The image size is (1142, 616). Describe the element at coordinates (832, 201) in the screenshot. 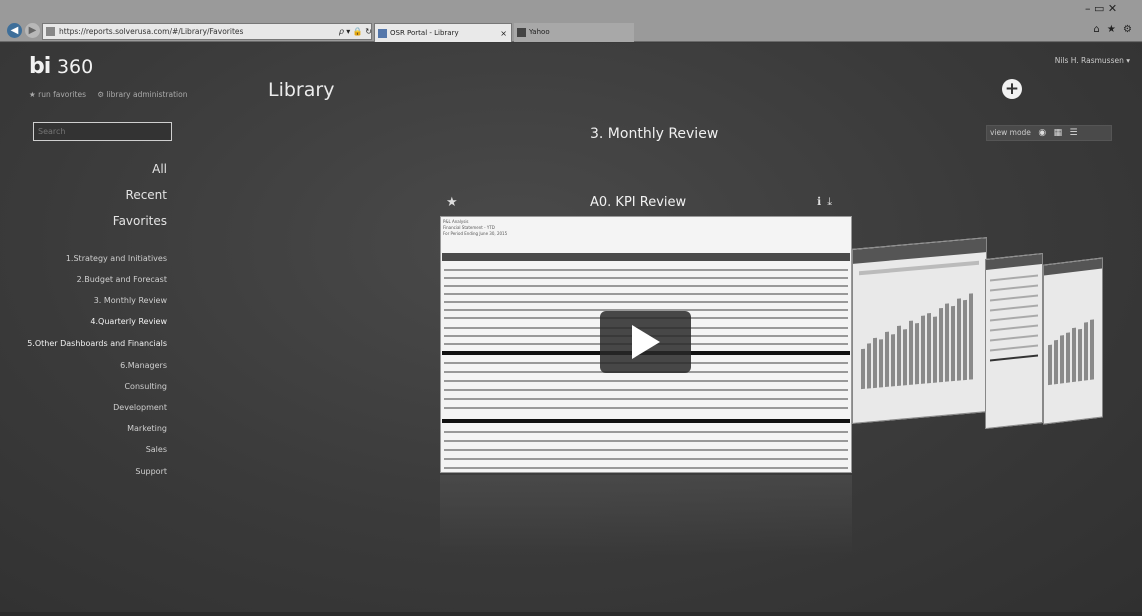

I see `download-icon: ⤓` at that location.